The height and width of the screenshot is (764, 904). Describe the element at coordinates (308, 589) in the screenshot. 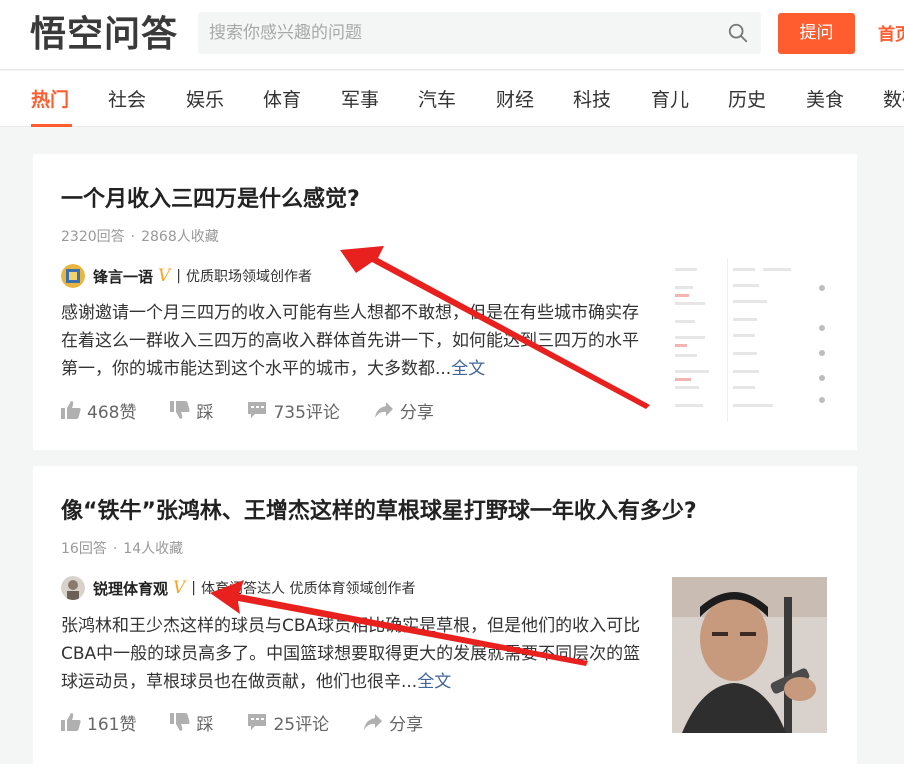

I see `author-description: 体育问答达人 优质体育领域创作者` at that location.